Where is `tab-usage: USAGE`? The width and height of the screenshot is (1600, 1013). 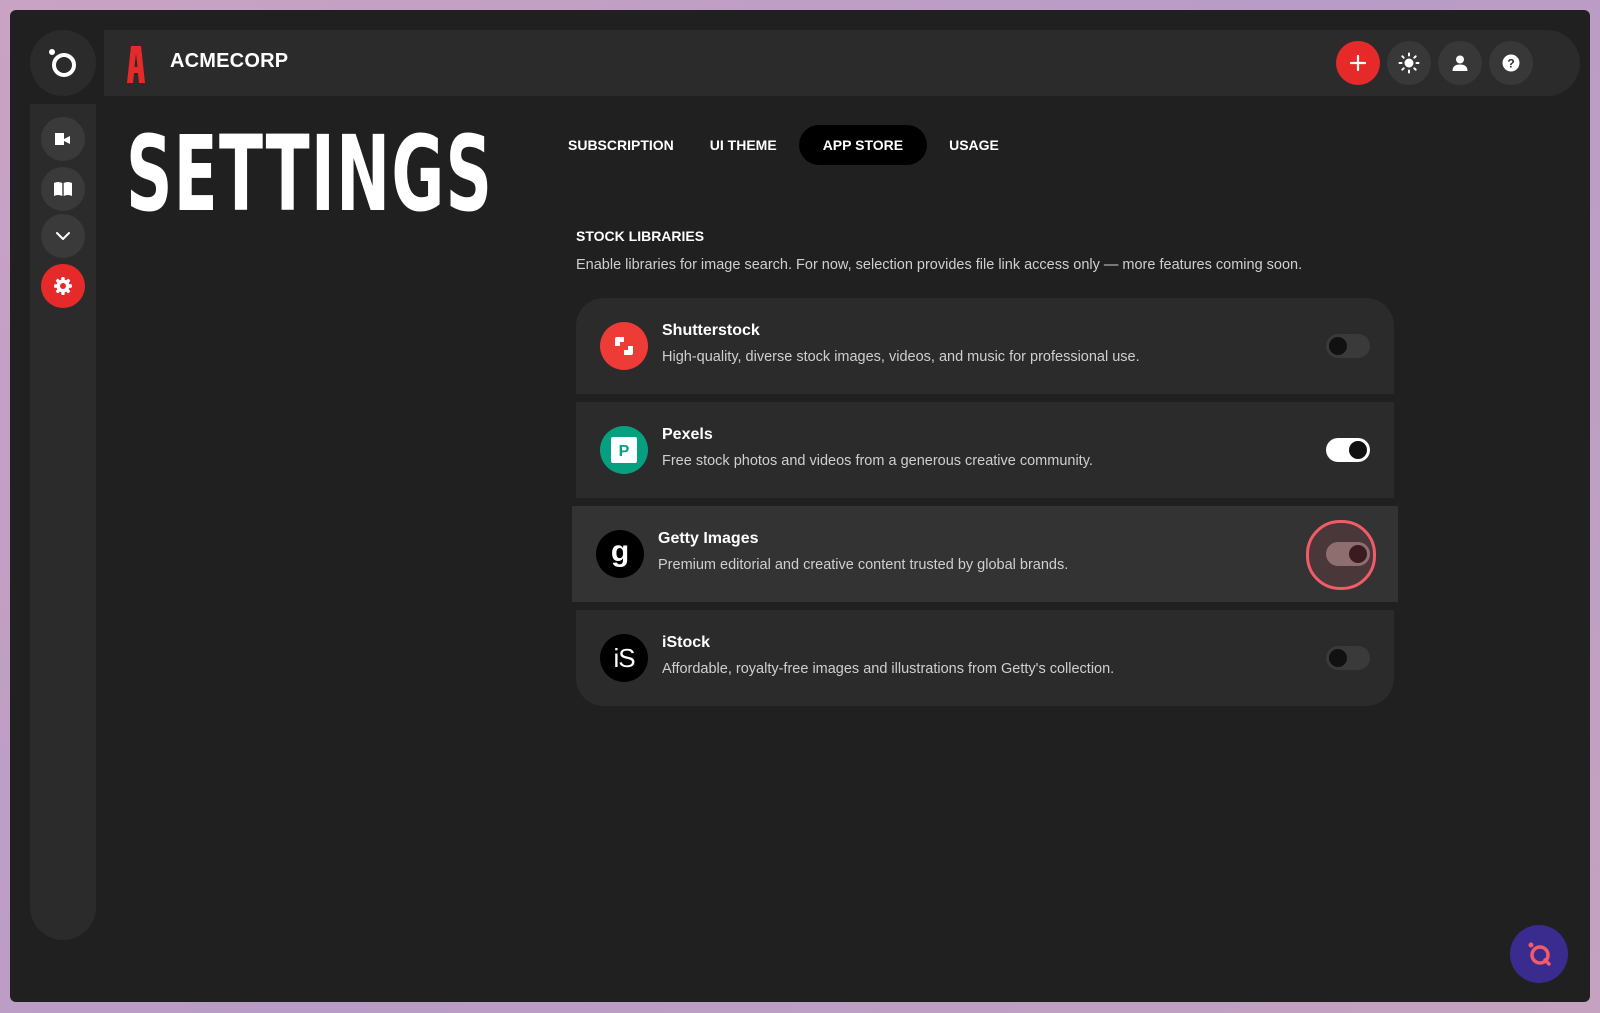 tab-usage: USAGE is located at coordinates (974, 145).